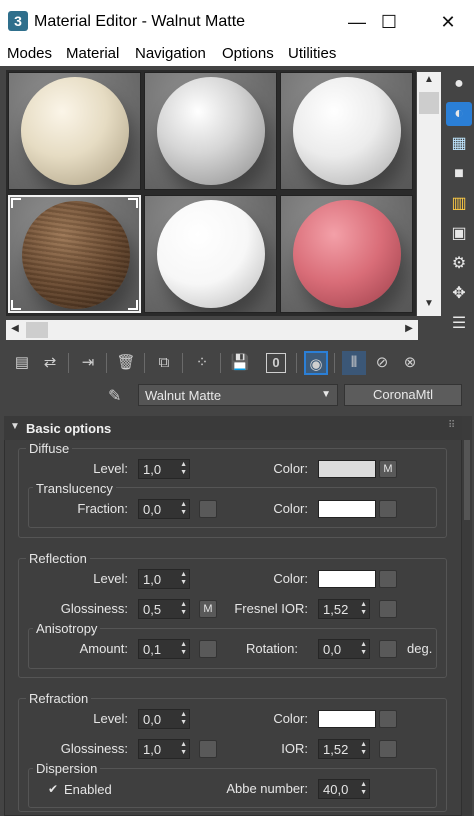 The height and width of the screenshot is (816, 474). Describe the element at coordinates (164, 609) in the screenshot. I see `reflection-glossiness-spinner: 0,5 ▲ ▼` at that location.